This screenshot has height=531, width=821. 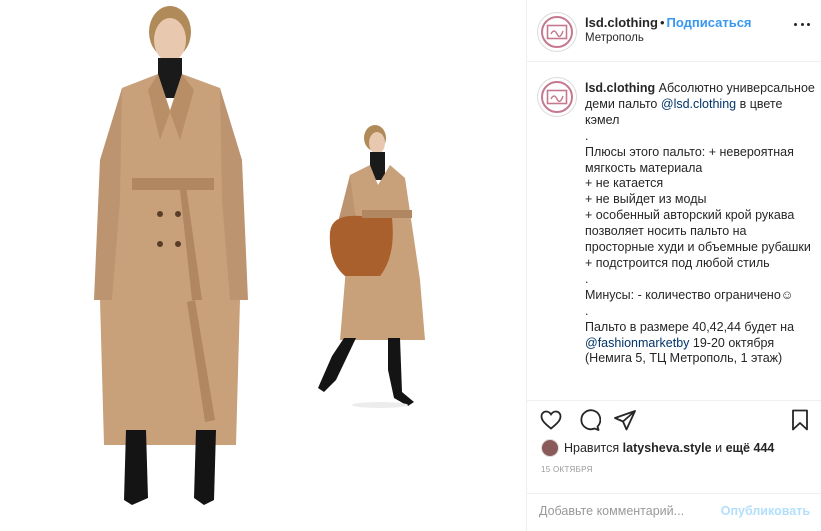 What do you see at coordinates (684, 358) in the screenshot?
I see `caption-address: (Немига 5, ТЦ Метрополь, 1 этаж)` at bounding box center [684, 358].